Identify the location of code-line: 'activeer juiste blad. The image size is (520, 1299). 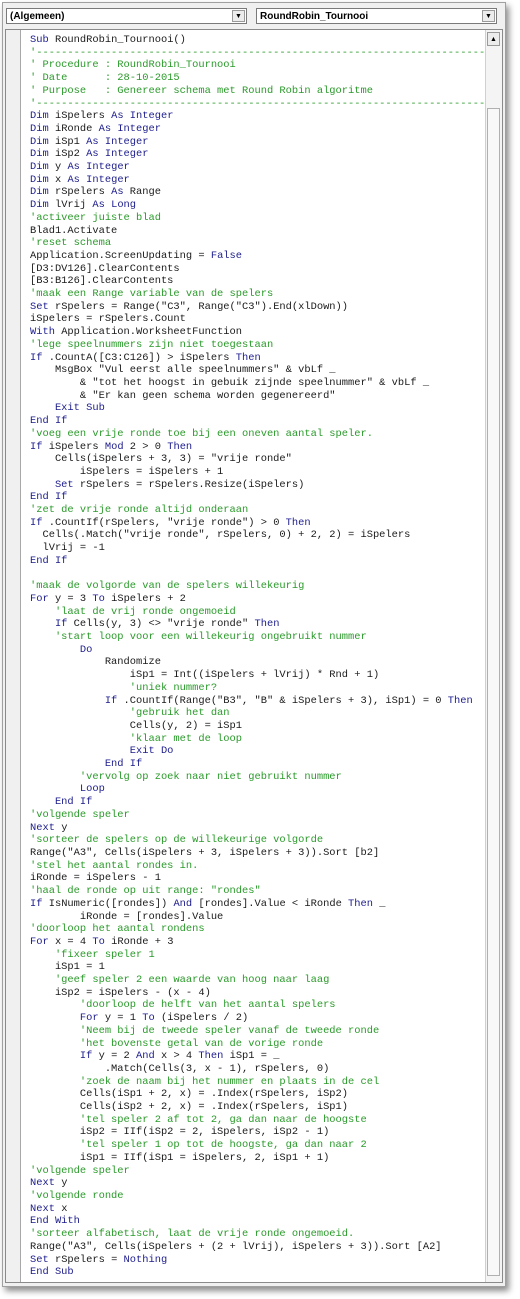
(257, 218).